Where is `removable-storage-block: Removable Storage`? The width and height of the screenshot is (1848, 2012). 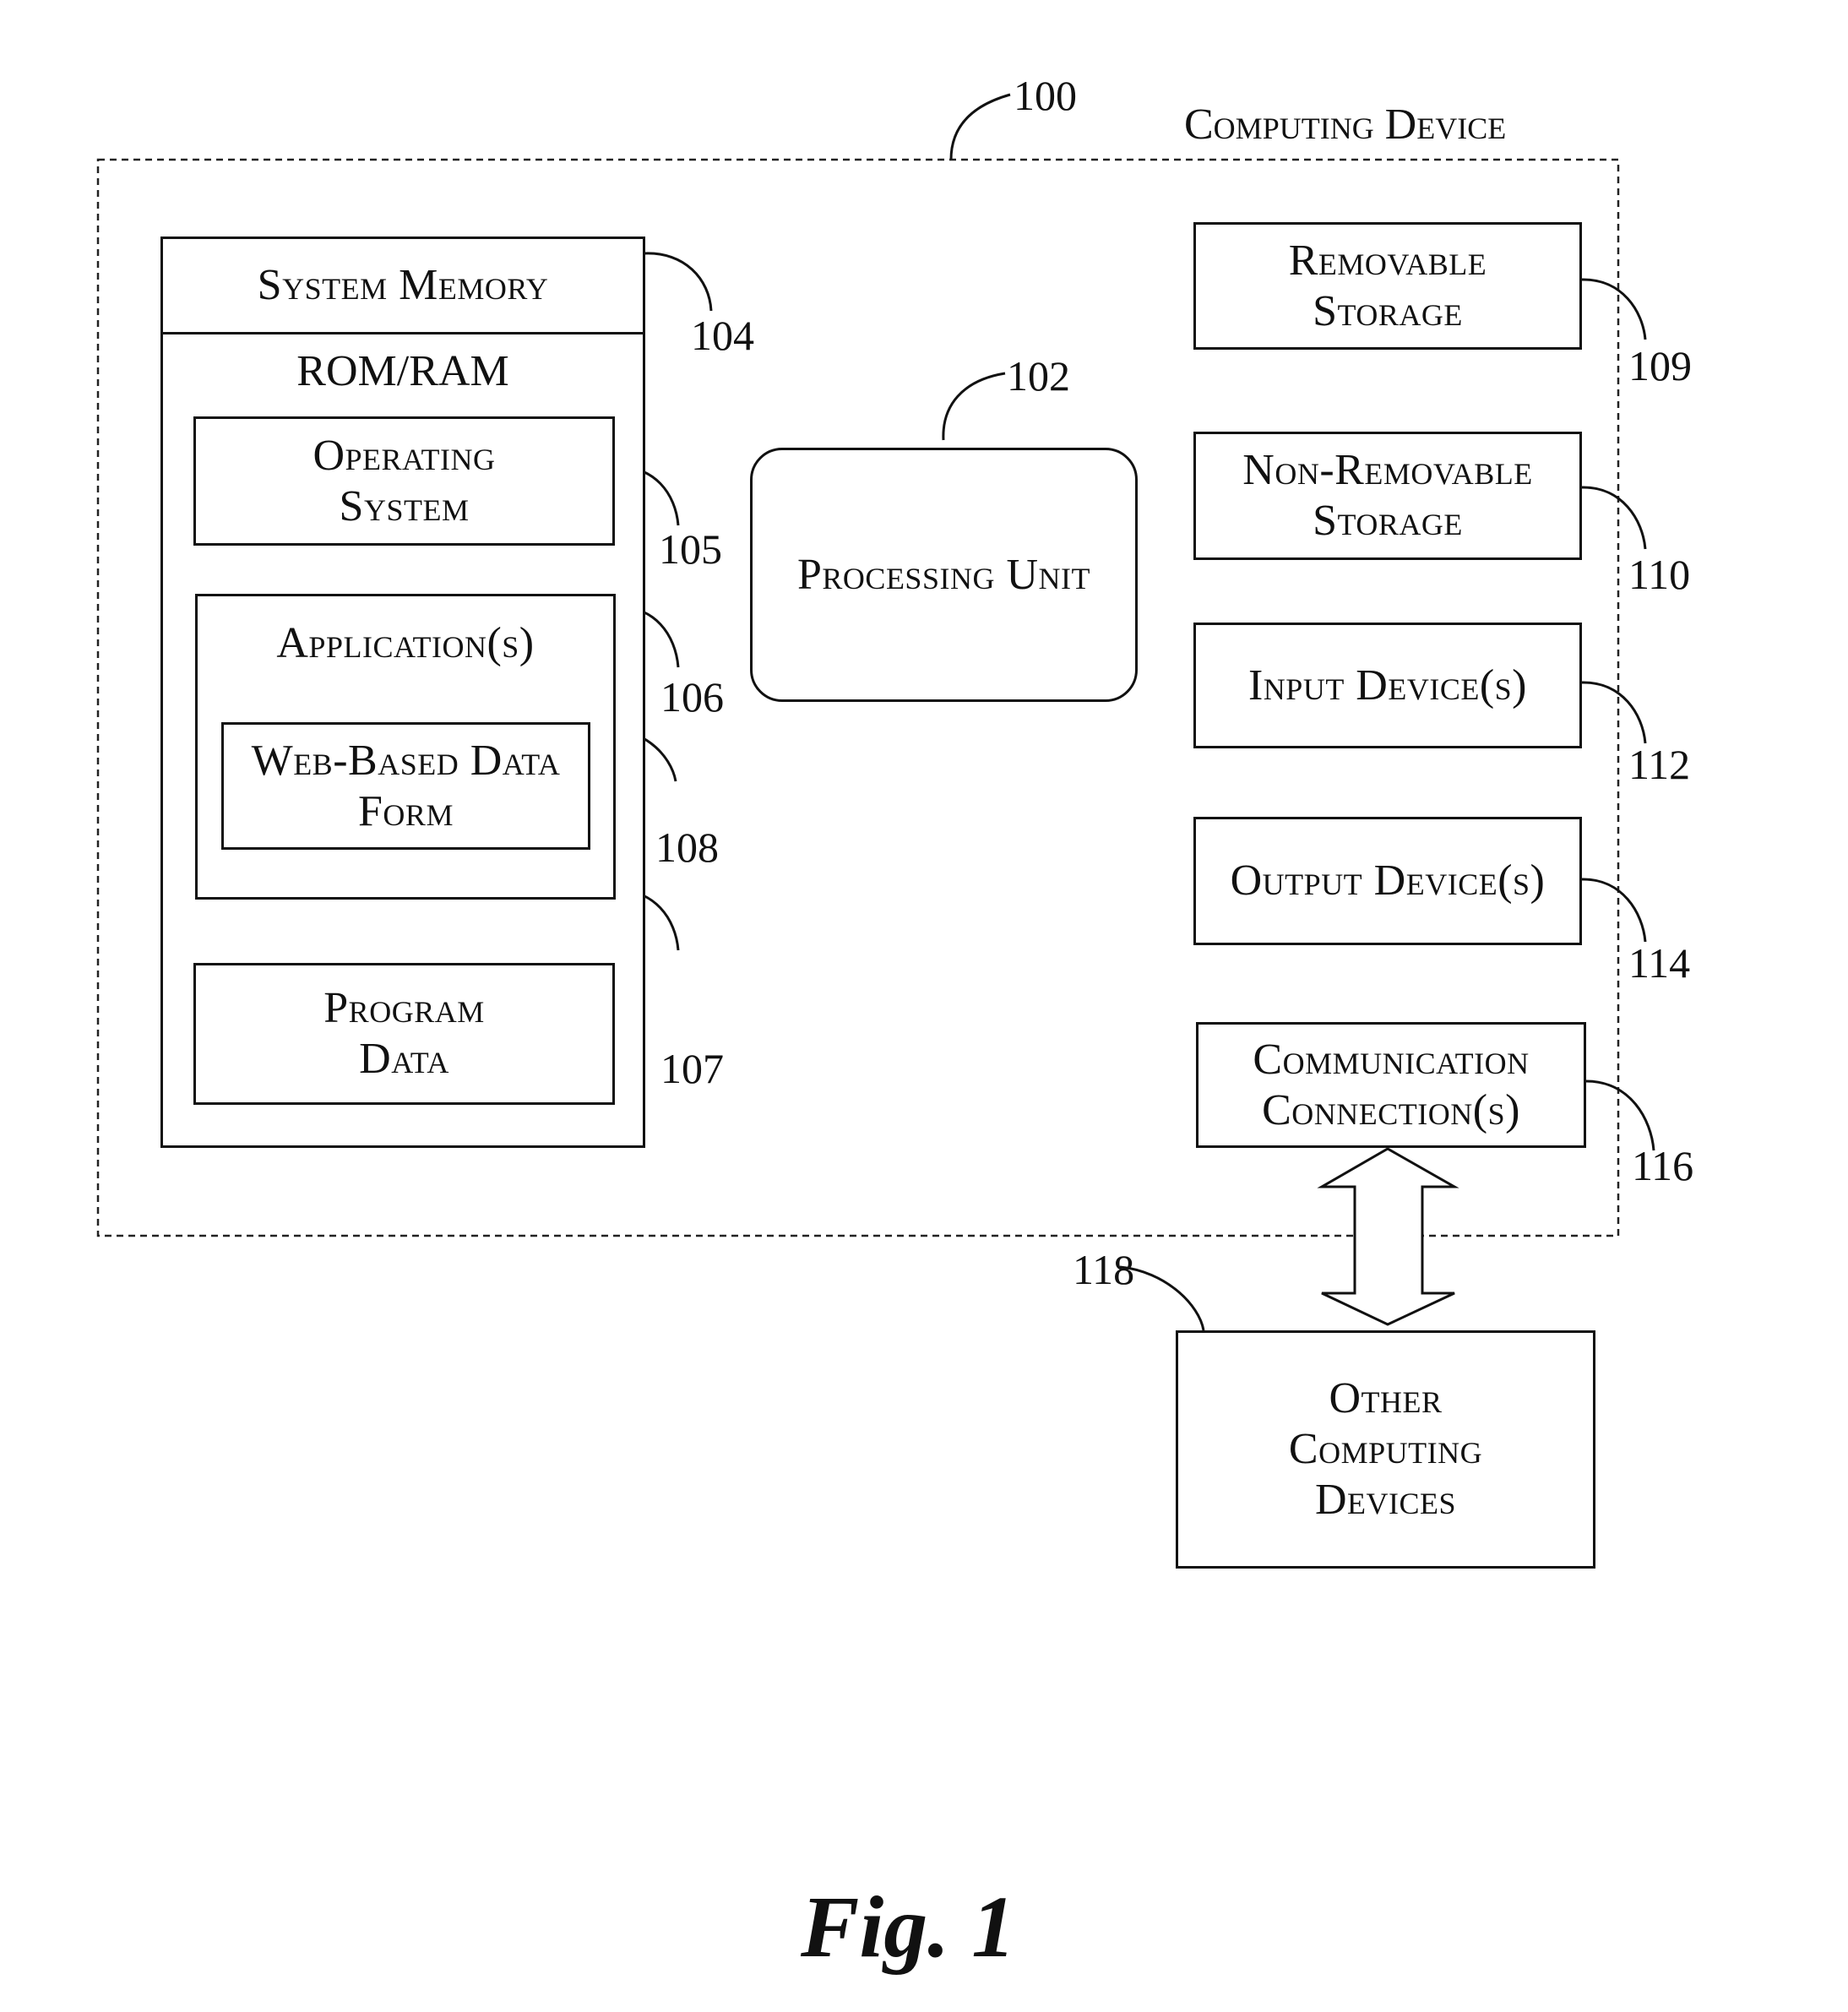
removable-storage-block: Removable Storage is located at coordinates (1387, 286).